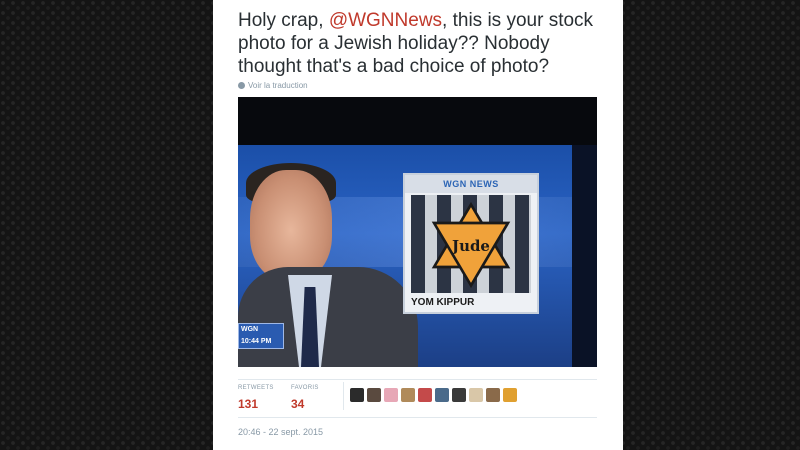 This screenshot has width=800, height=450. What do you see at coordinates (241, 85) in the screenshot?
I see `globe-icon` at bounding box center [241, 85].